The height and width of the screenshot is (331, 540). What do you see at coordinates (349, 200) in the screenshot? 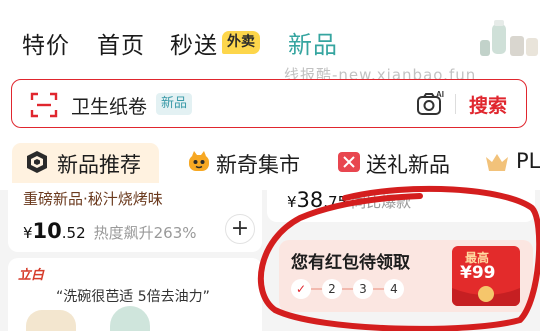
I see `product-price-row: ¥38.75 同比爆款` at bounding box center [349, 200].